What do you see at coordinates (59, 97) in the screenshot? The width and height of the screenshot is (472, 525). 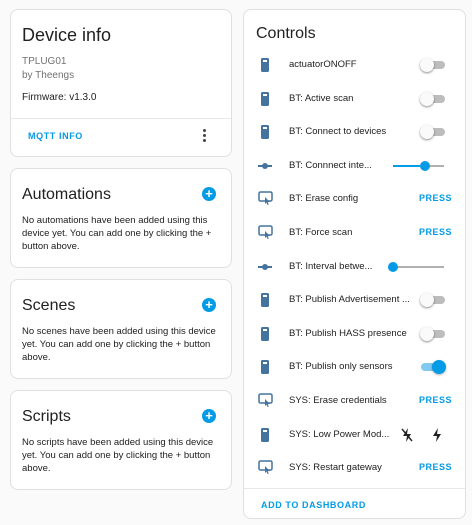 I see `device-firmware: Firmware: v1.3.0` at bounding box center [59, 97].